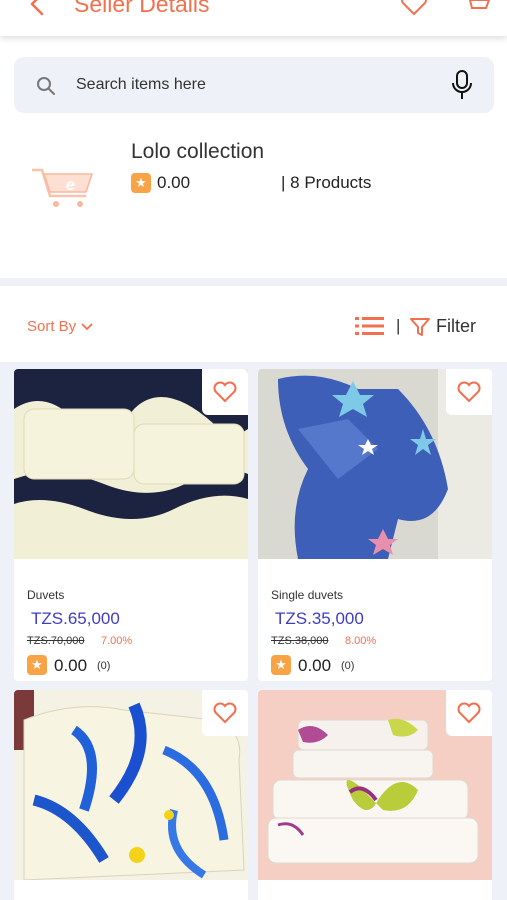 The image size is (507, 900). Describe the element at coordinates (253, 18) in the screenshot. I see `app-header: Seller Details` at that location.